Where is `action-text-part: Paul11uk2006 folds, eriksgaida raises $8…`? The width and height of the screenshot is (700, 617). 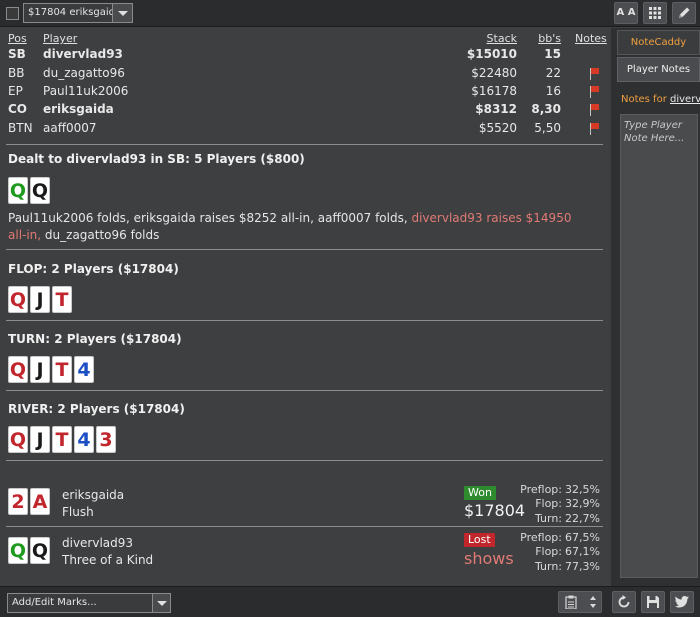
action-text-part: Paul11uk2006 folds, eriksgaida raises $8… is located at coordinates (210, 218).